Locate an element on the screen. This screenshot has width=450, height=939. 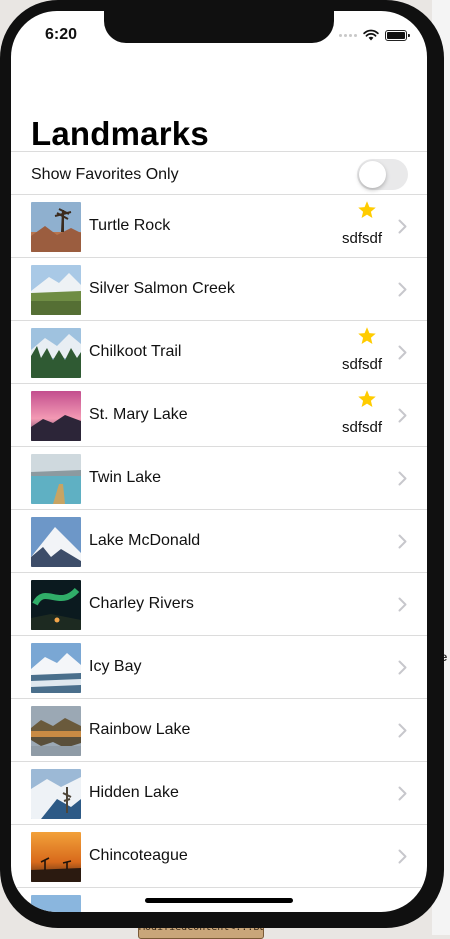
status-time: 6:20 is located at coordinates (61, 34).